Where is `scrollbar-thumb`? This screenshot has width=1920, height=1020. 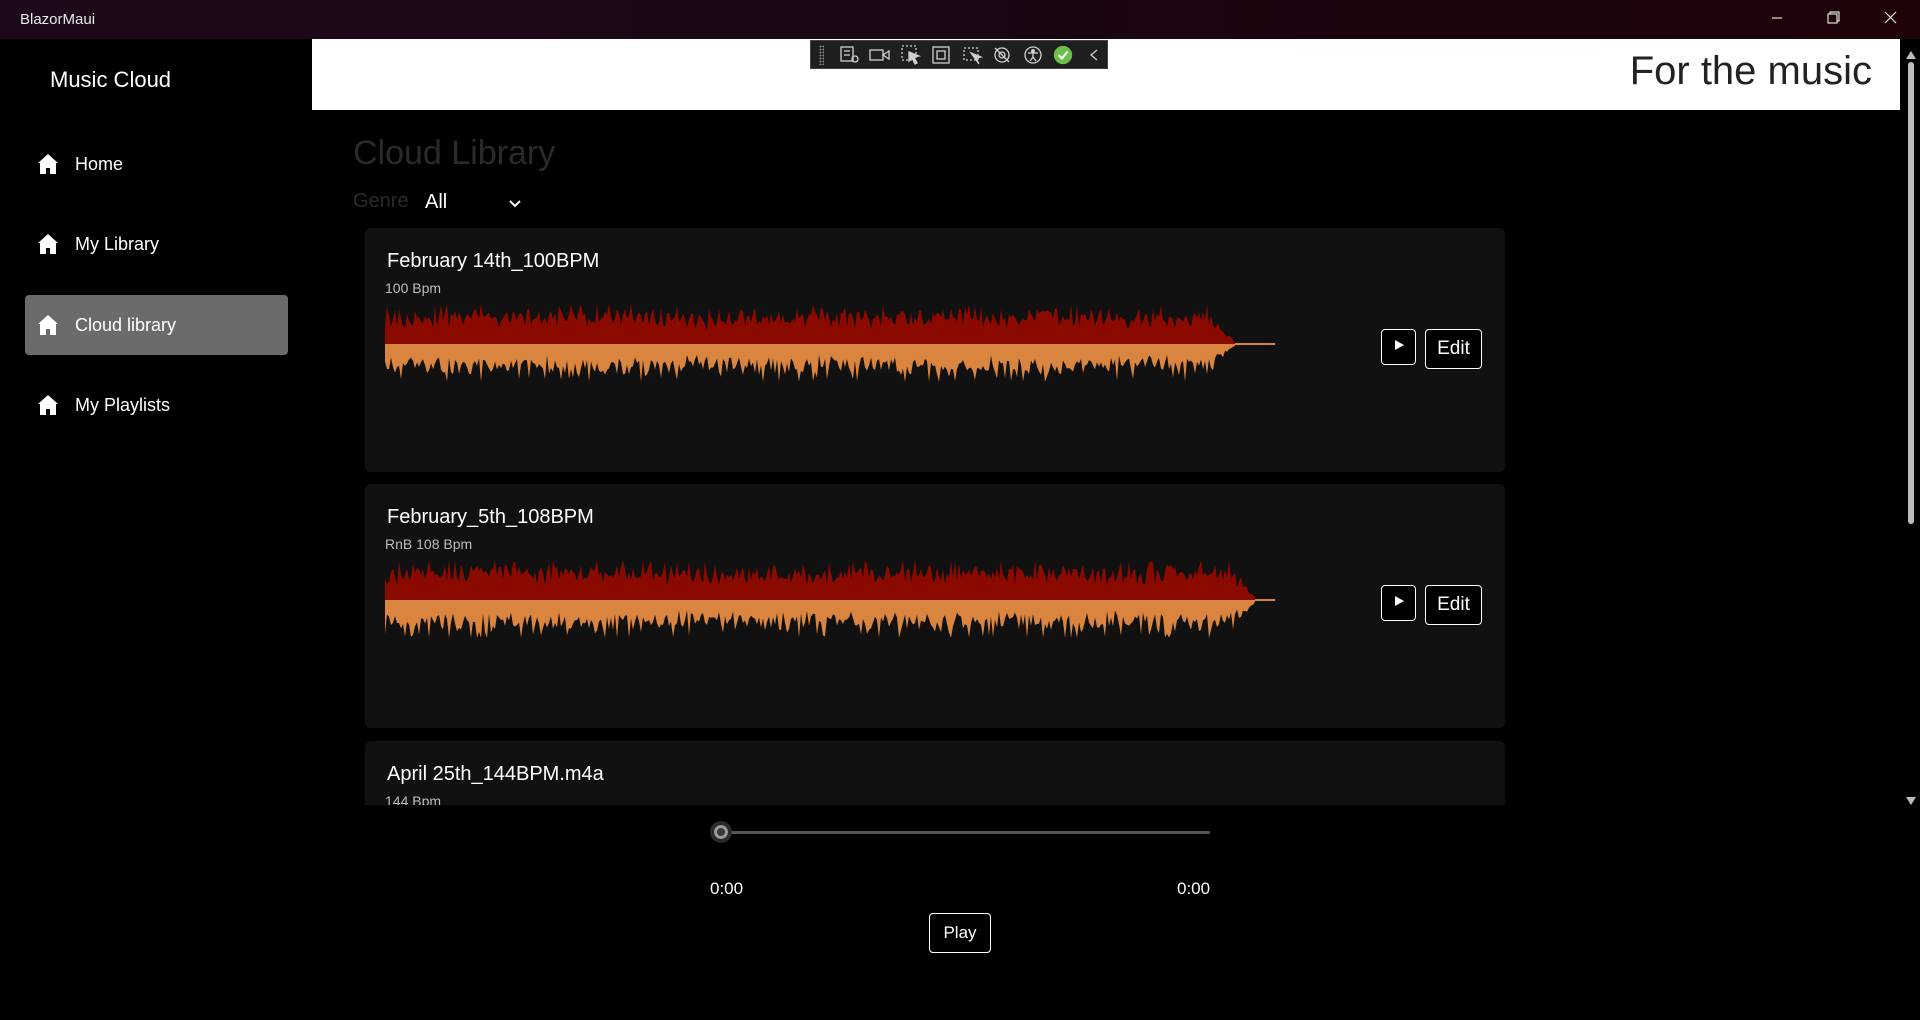 scrollbar-thumb is located at coordinates (1911, 293).